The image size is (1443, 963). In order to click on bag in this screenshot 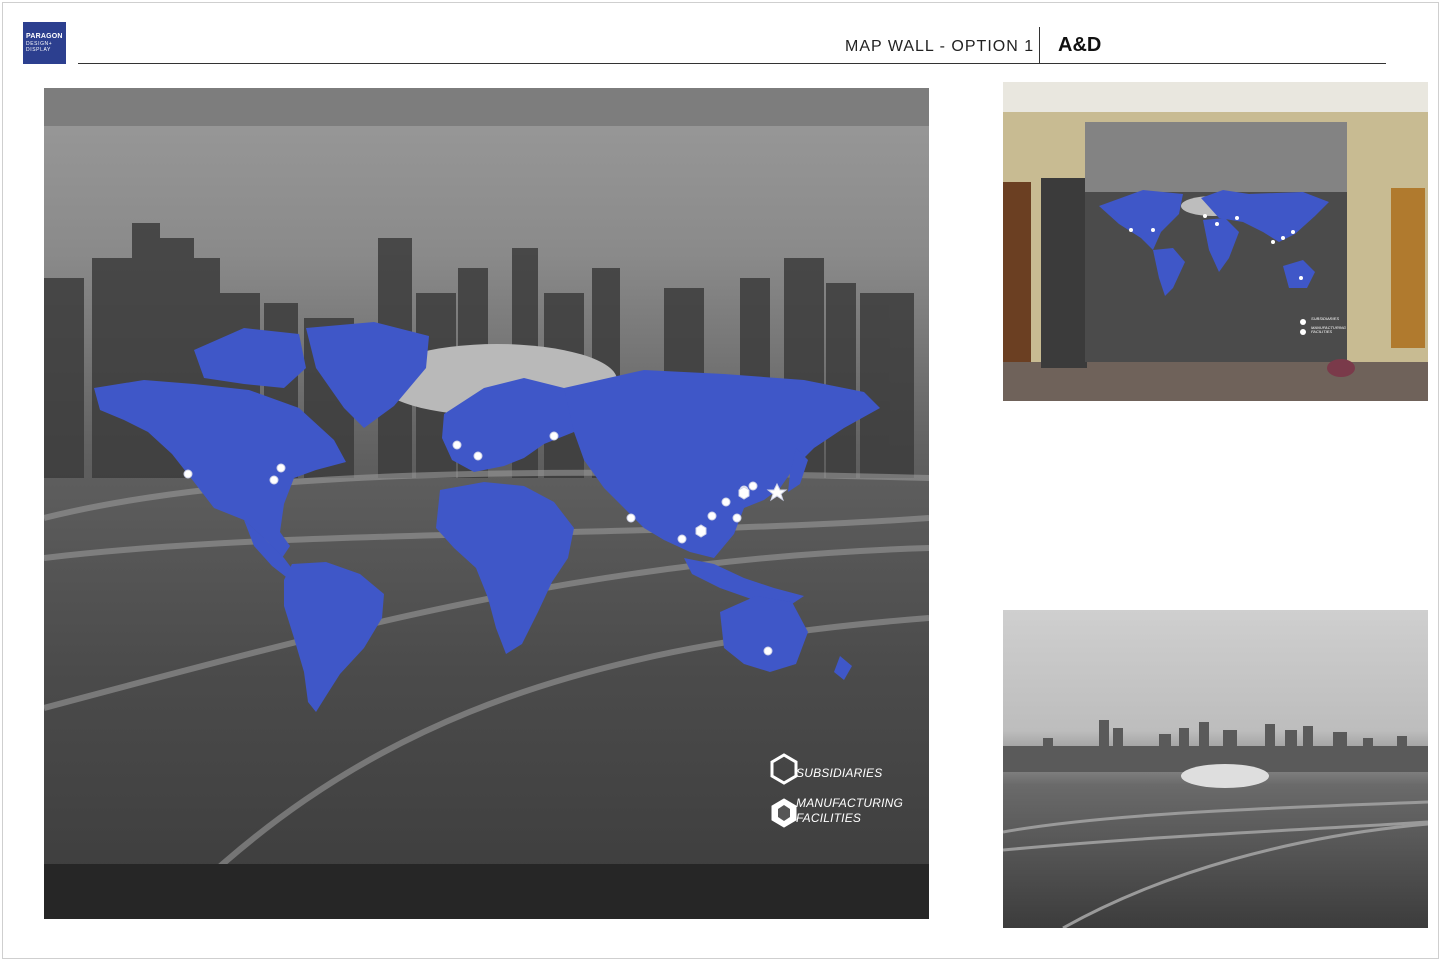, I will do `click(1341, 368)`.